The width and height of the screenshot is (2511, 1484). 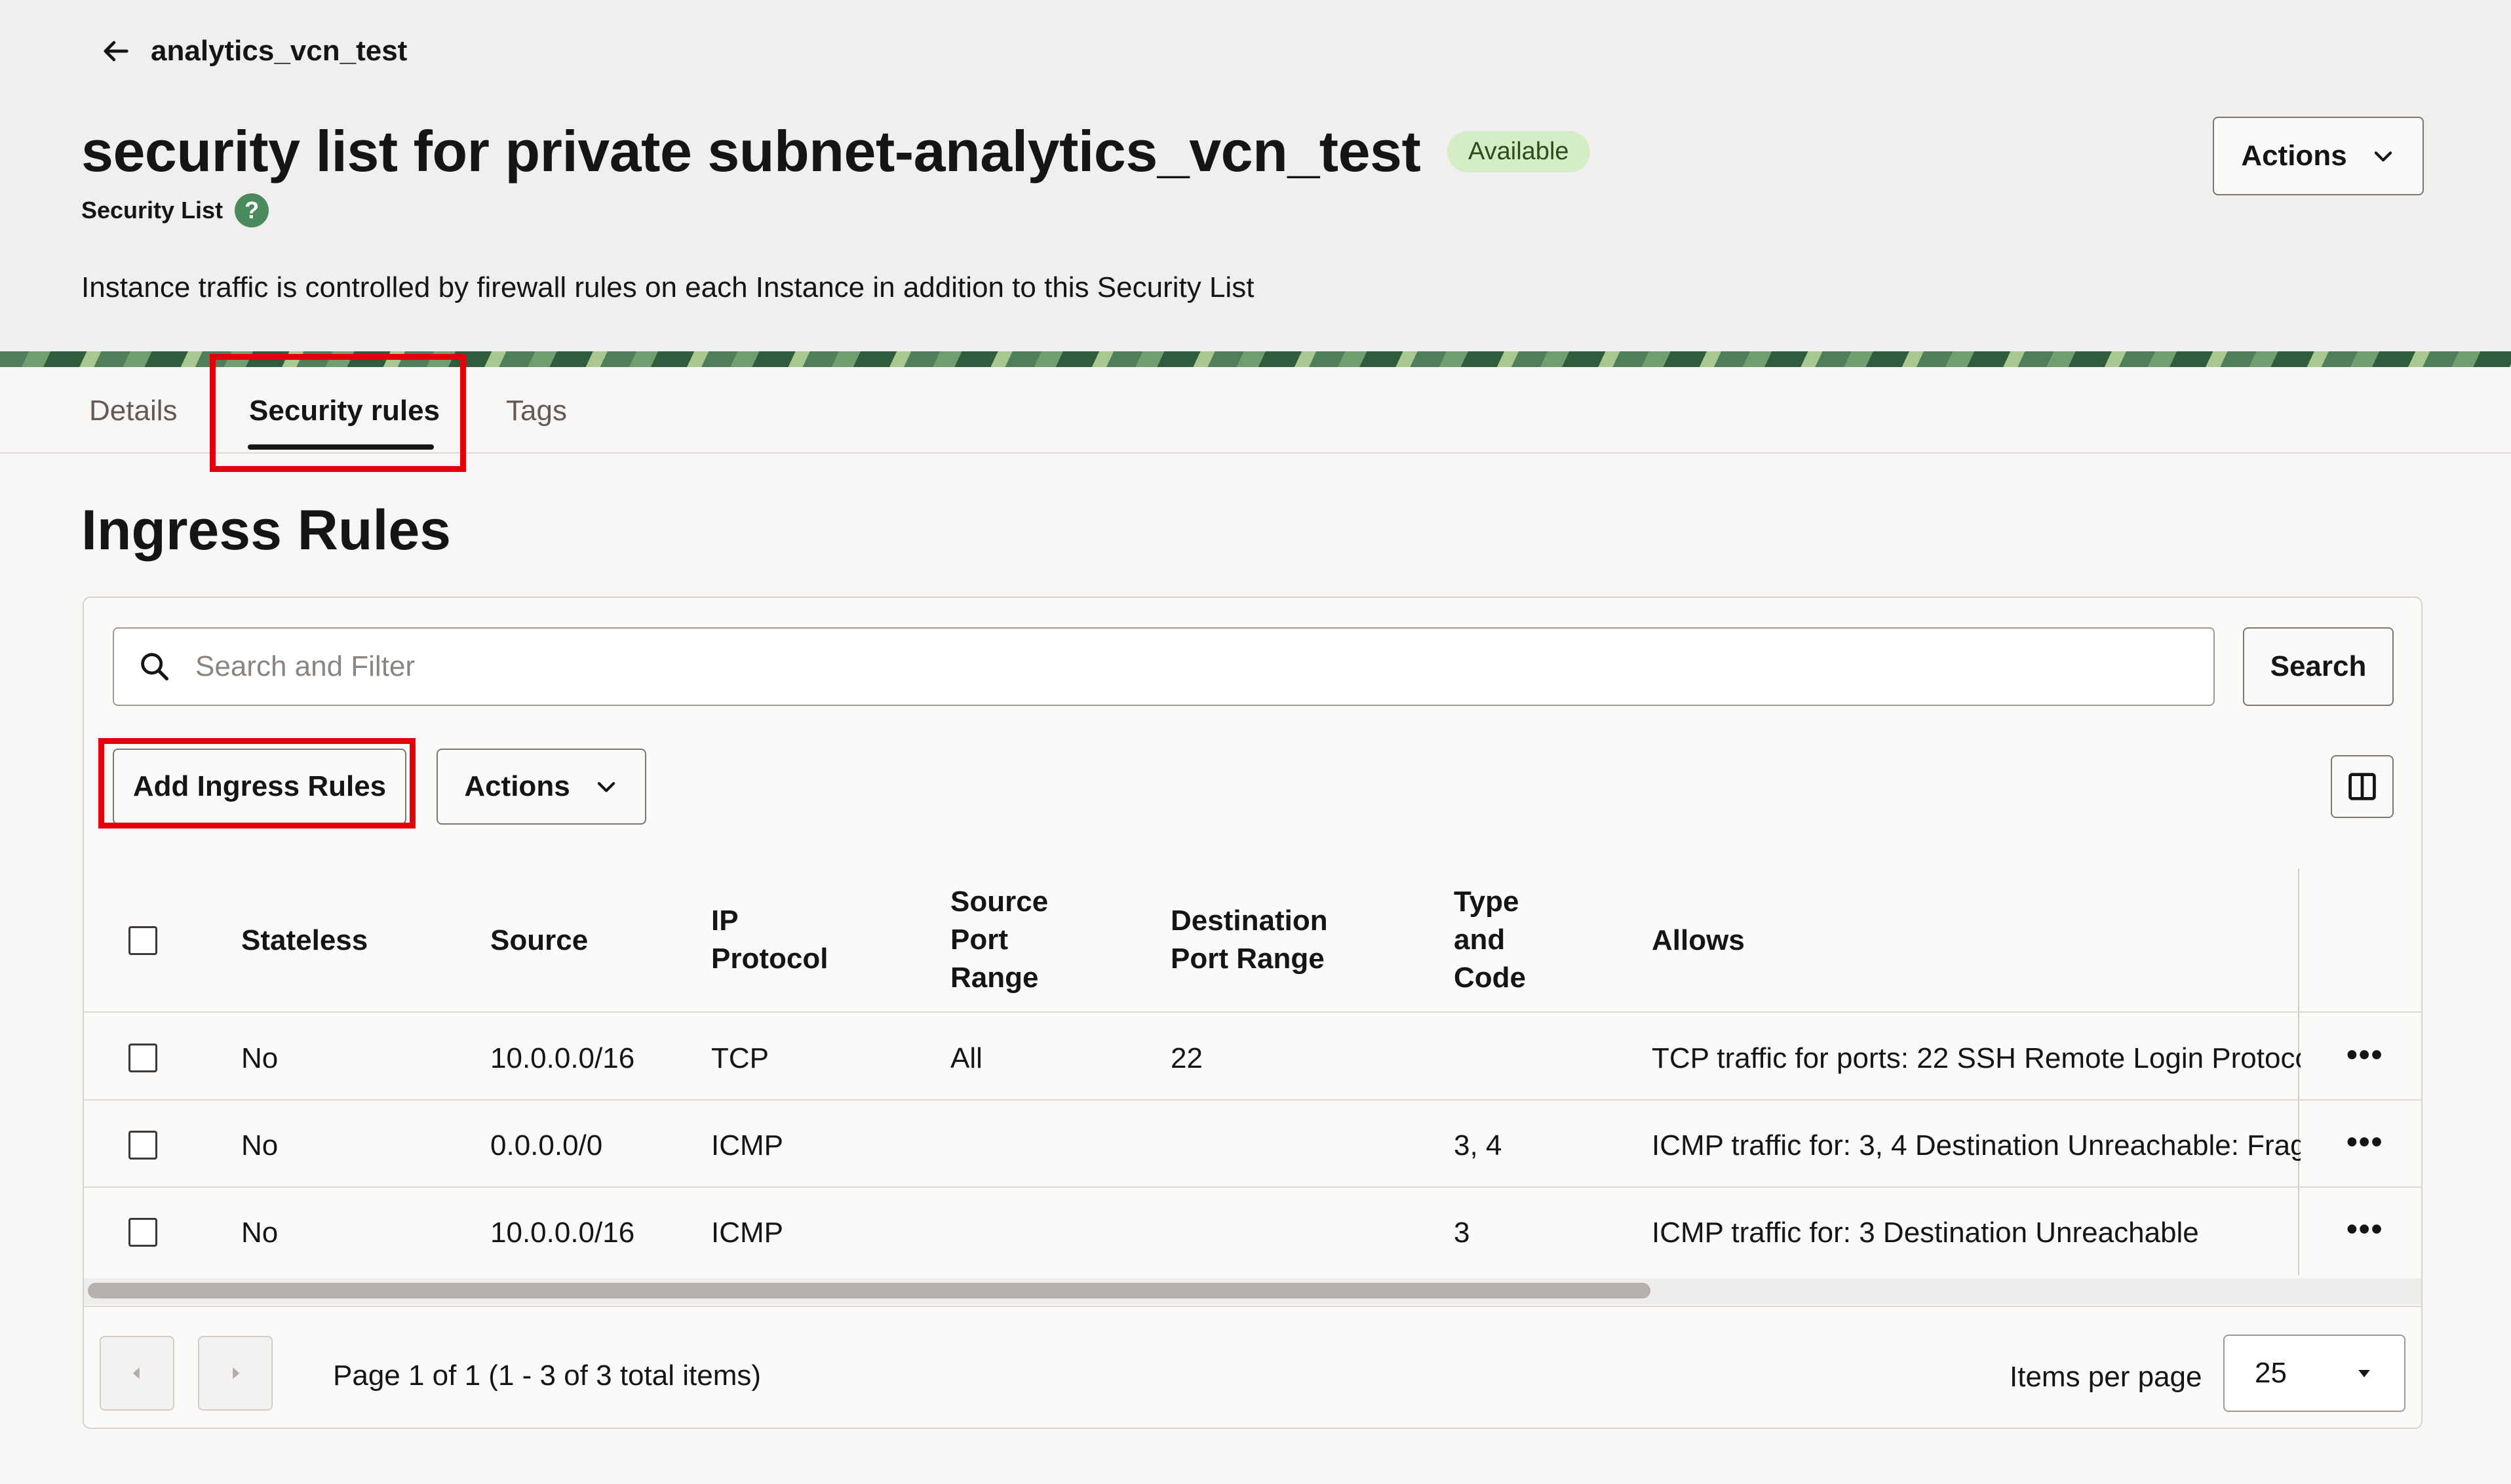 What do you see at coordinates (1698, 940) in the screenshot?
I see `header-allows: Allows` at bounding box center [1698, 940].